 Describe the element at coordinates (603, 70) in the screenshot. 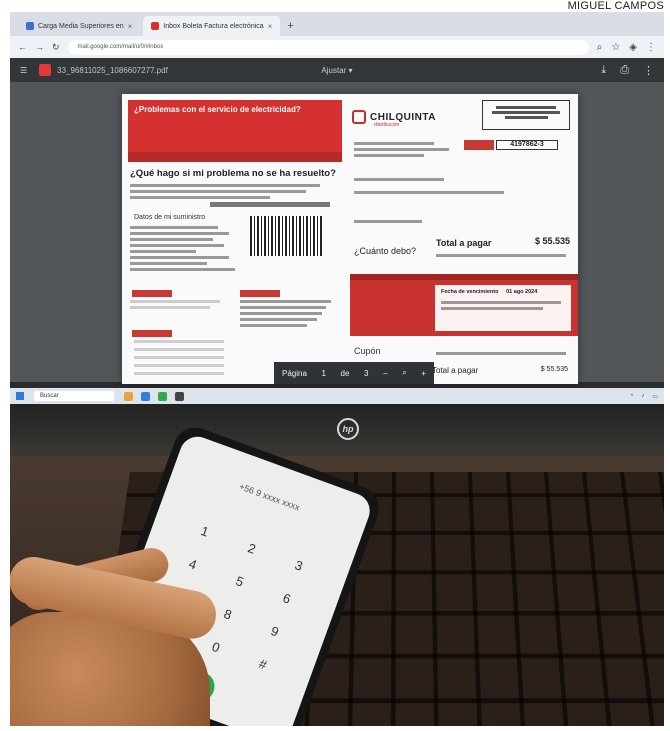

I see `download-icon: ⤓` at that location.